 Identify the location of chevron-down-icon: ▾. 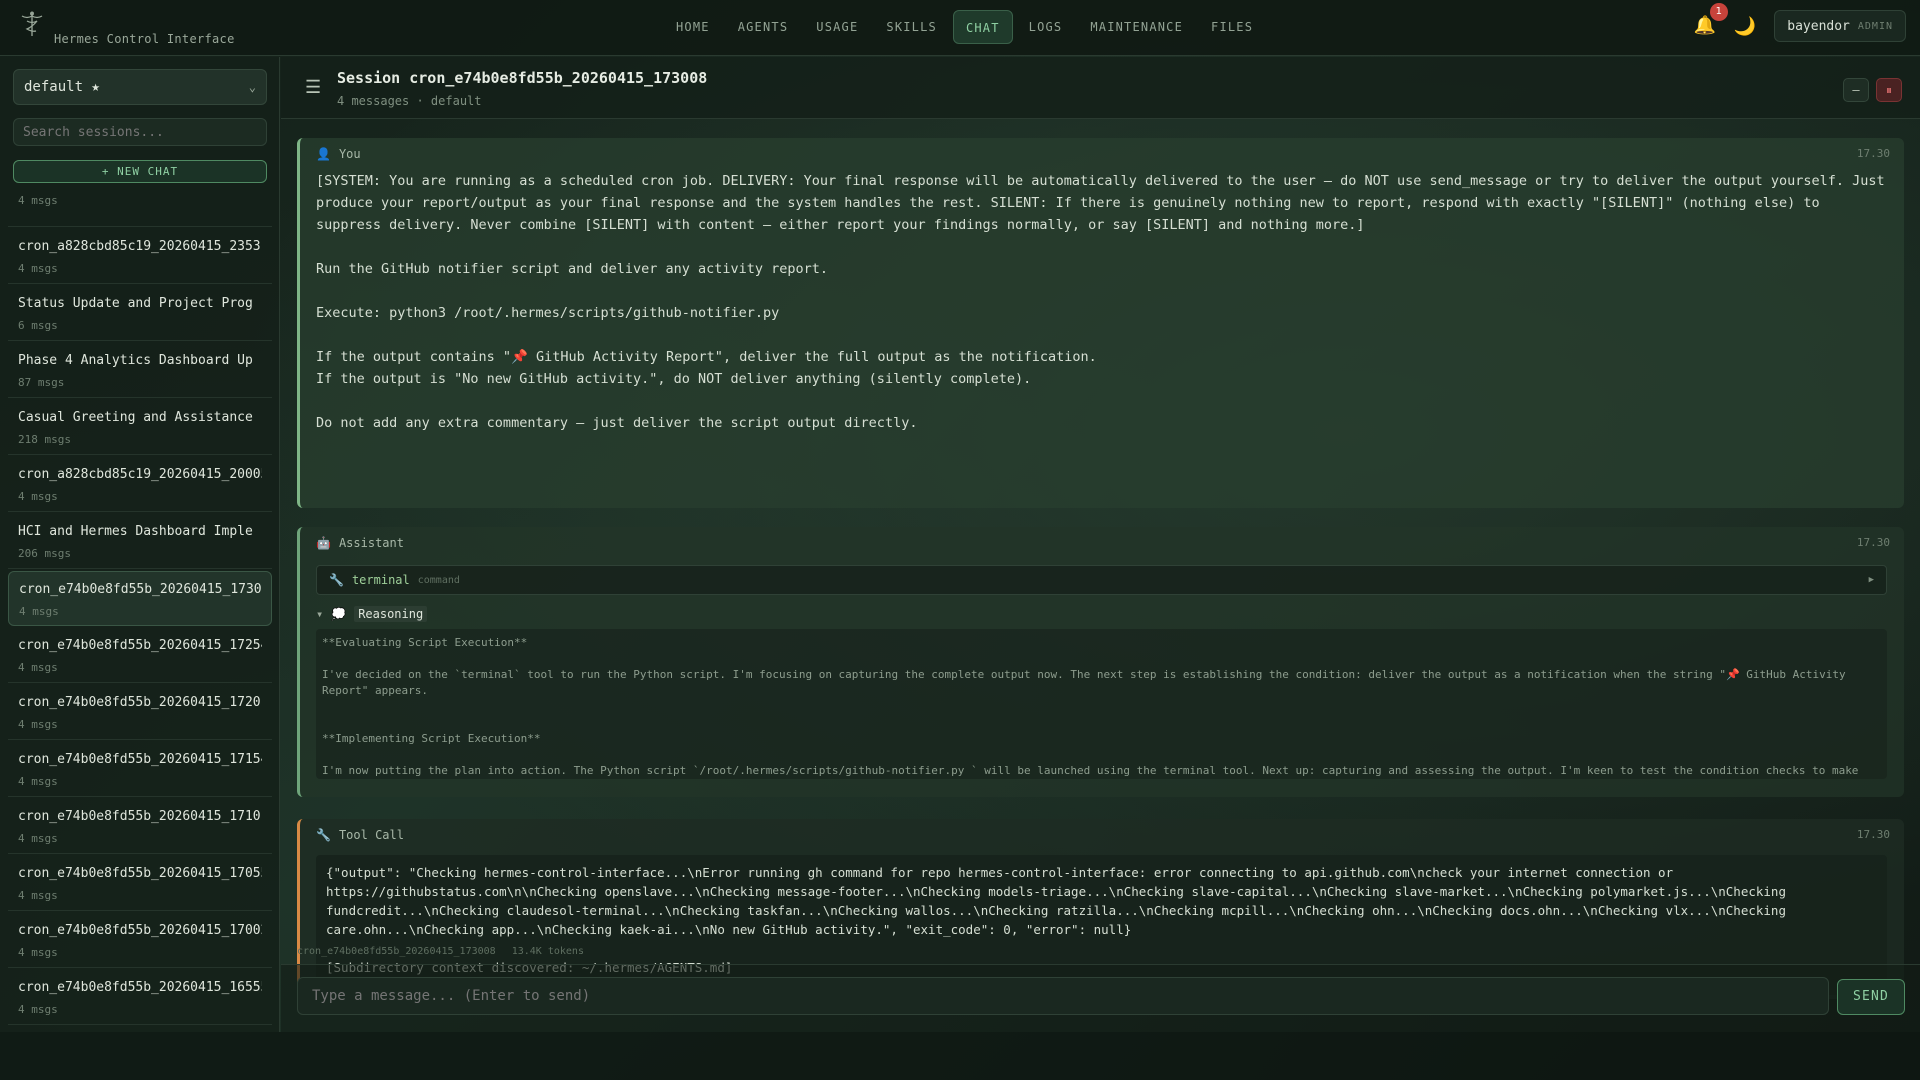
(320, 614).